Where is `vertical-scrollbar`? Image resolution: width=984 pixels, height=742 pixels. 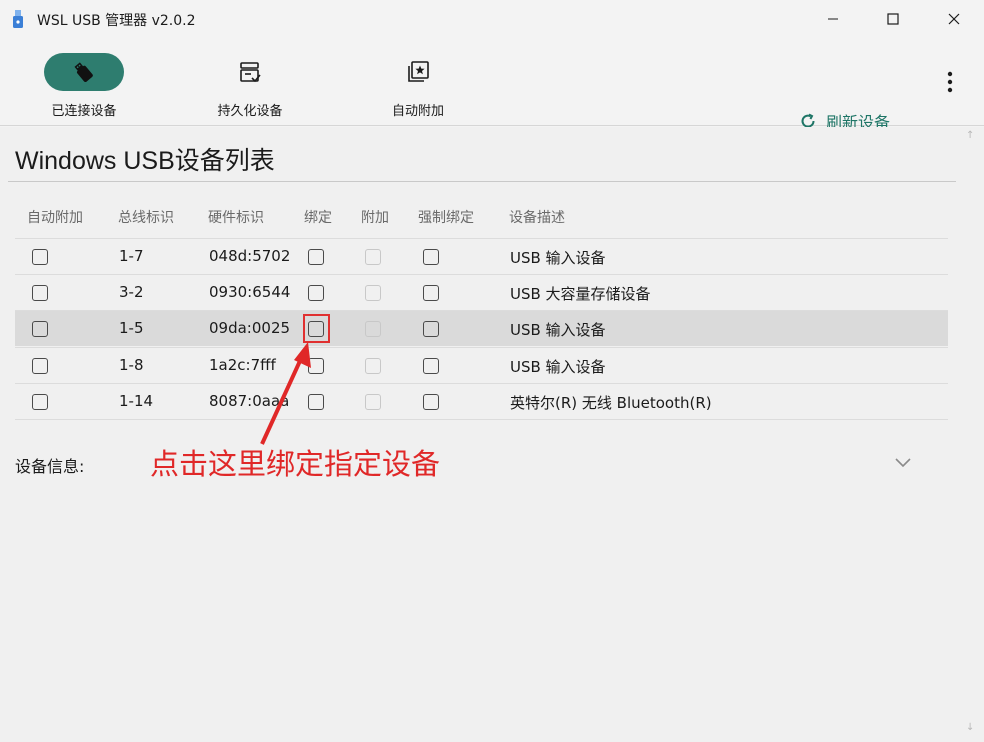 vertical-scrollbar is located at coordinates (973, 434).